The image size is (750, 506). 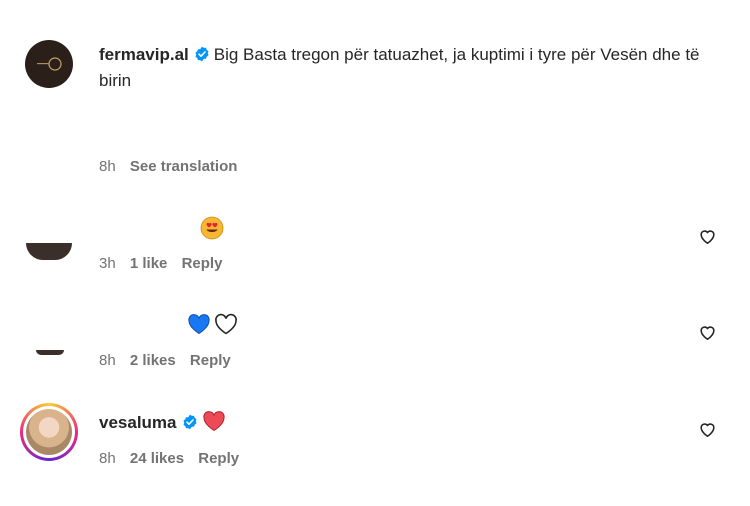 What do you see at coordinates (144, 54) in the screenshot?
I see `post-username: fermavip.al` at bounding box center [144, 54].